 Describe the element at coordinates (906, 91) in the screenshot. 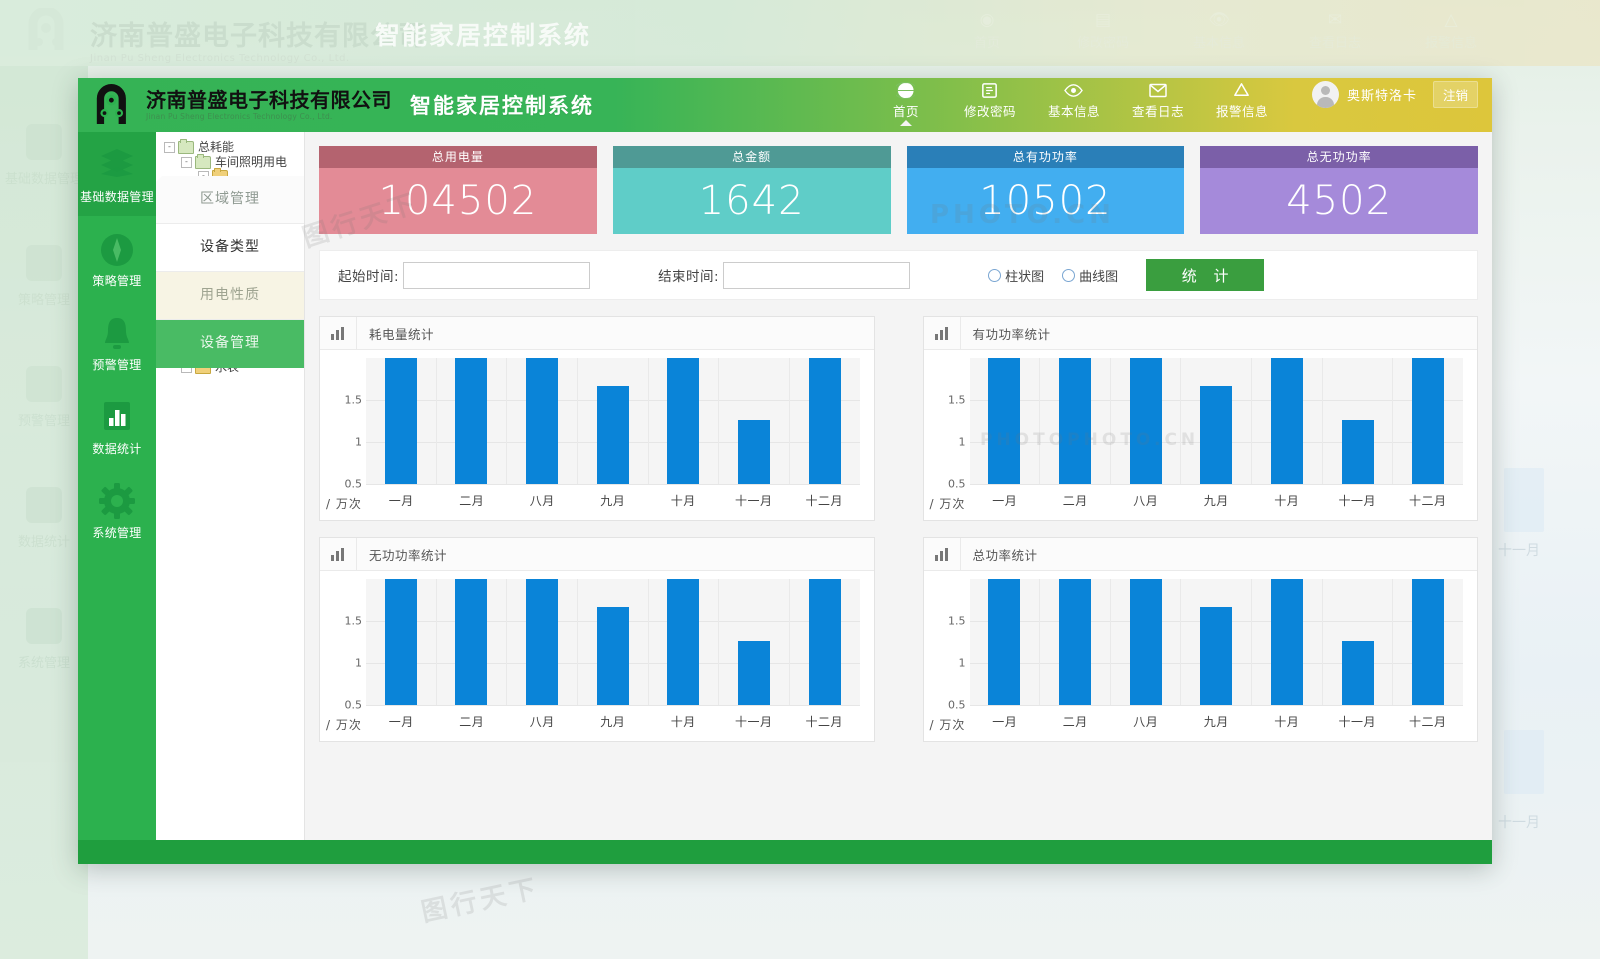

I see `globe-icon` at that location.